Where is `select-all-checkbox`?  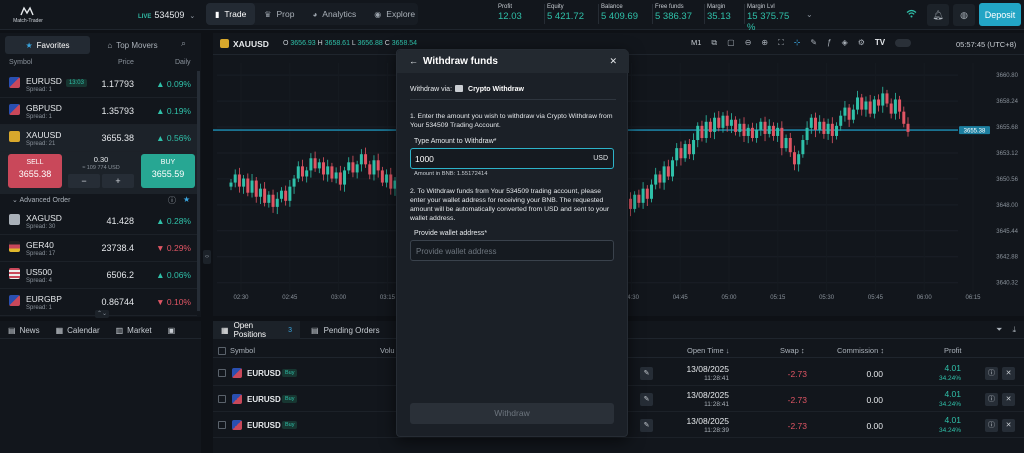 select-all-checkbox is located at coordinates (222, 351).